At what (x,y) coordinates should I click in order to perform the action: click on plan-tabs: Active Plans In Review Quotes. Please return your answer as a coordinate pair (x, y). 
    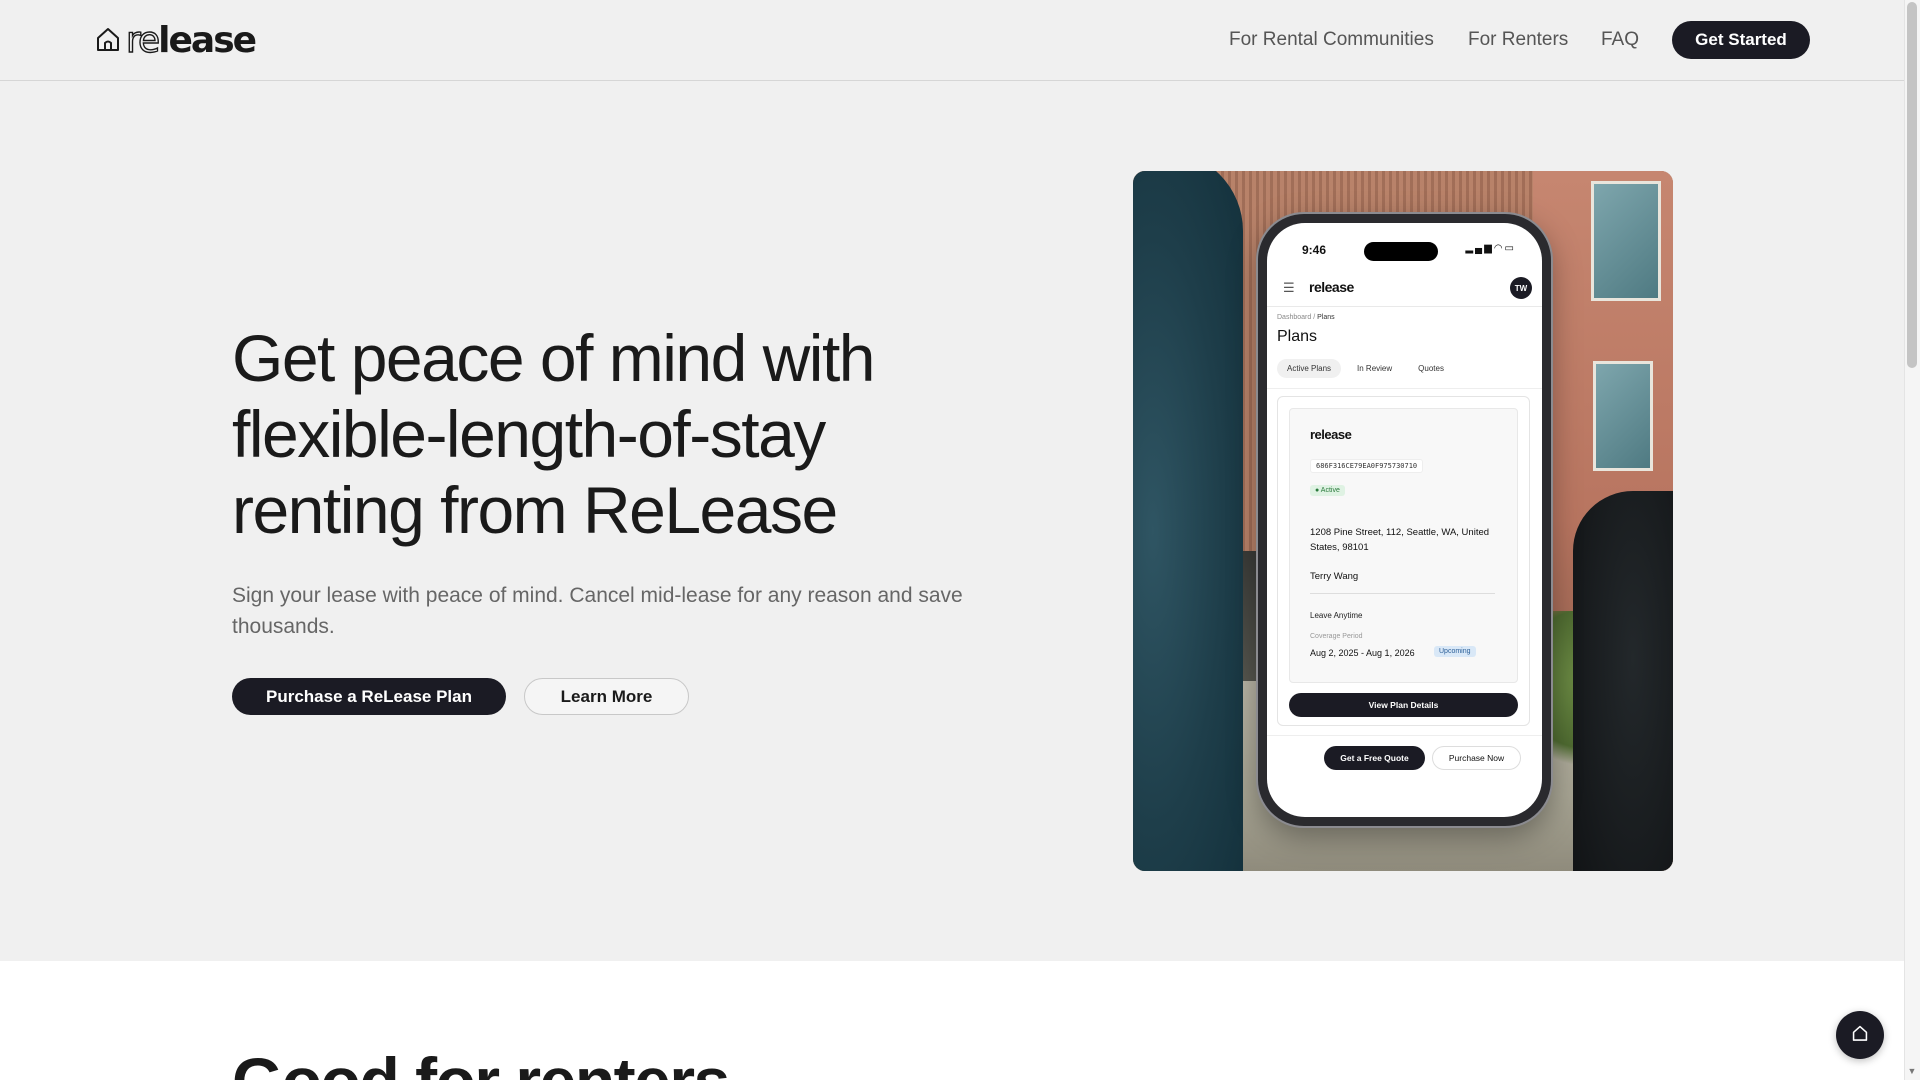
    Looking at the image, I should click on (1365, 368).